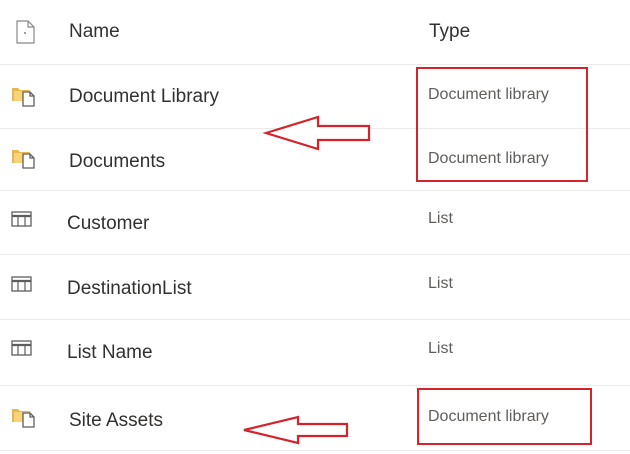 This screenshot has width=630, height=454. I want to click on item-name-link: Customer, so click(108, 224).